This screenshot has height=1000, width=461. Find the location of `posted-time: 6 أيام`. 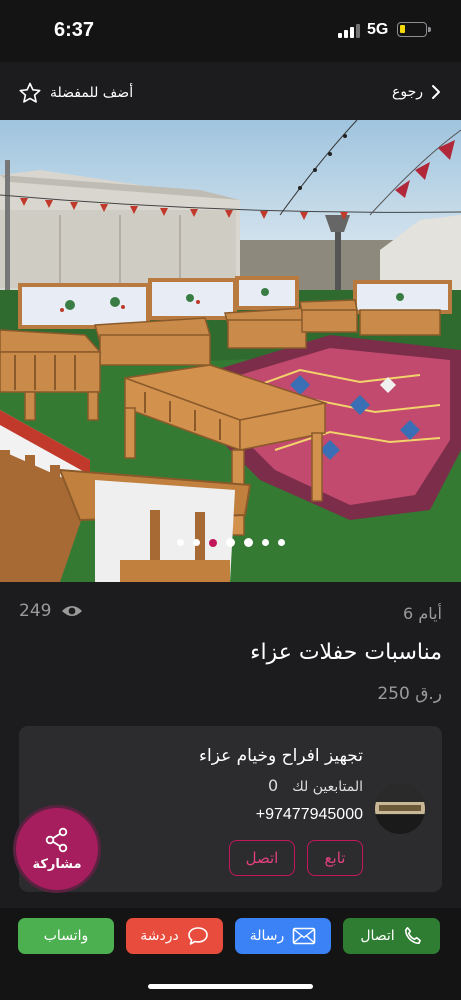

posted-time: 6 أيام is located at coordinates (422, 613).